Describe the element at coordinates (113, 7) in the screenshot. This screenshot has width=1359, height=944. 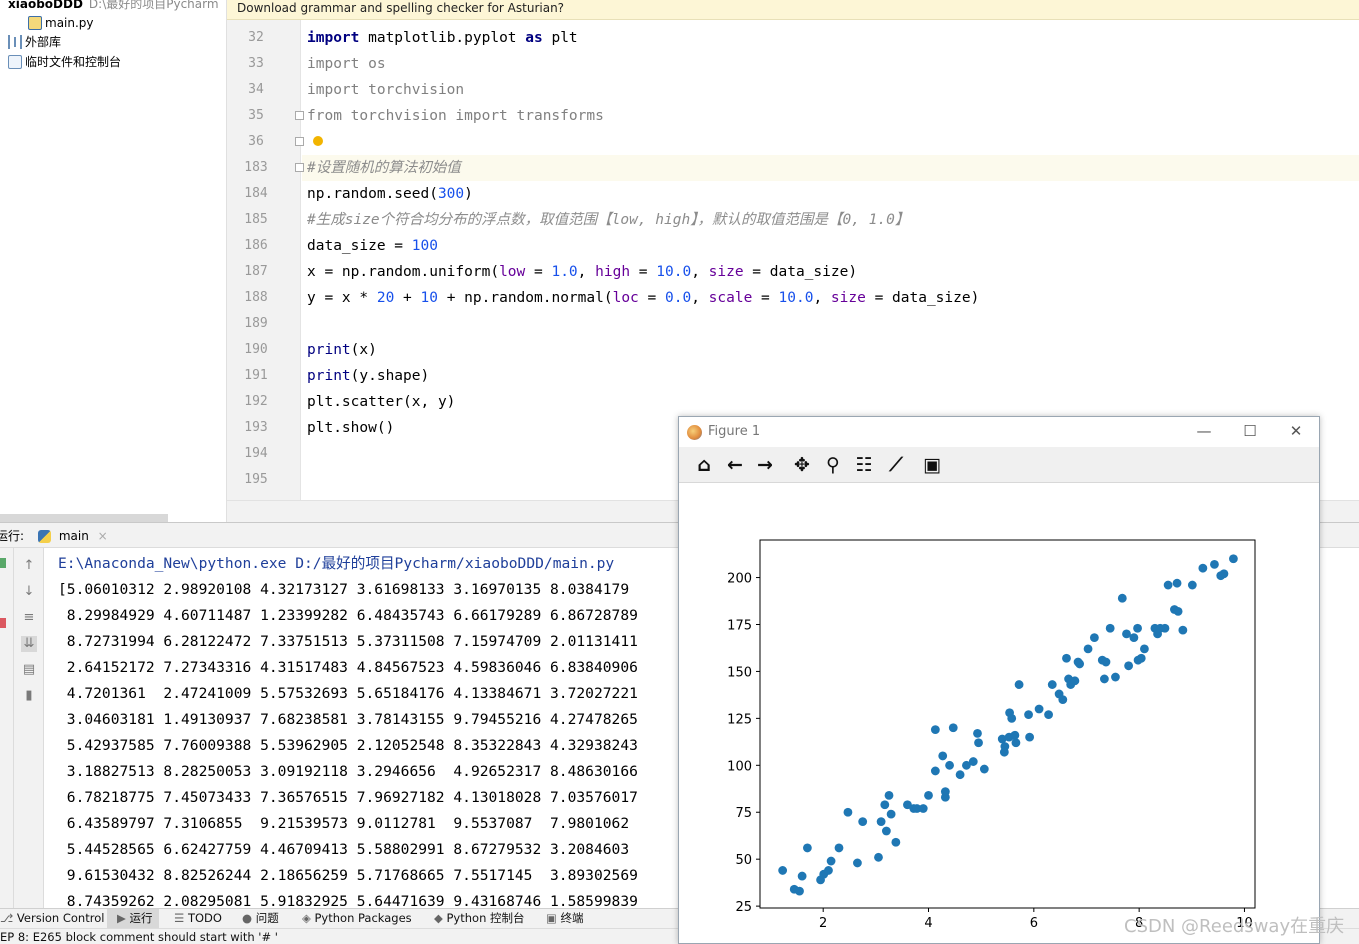
I see `tree-item-root: xiaoboDDD D:\最好的项目Pycharm` at that location.